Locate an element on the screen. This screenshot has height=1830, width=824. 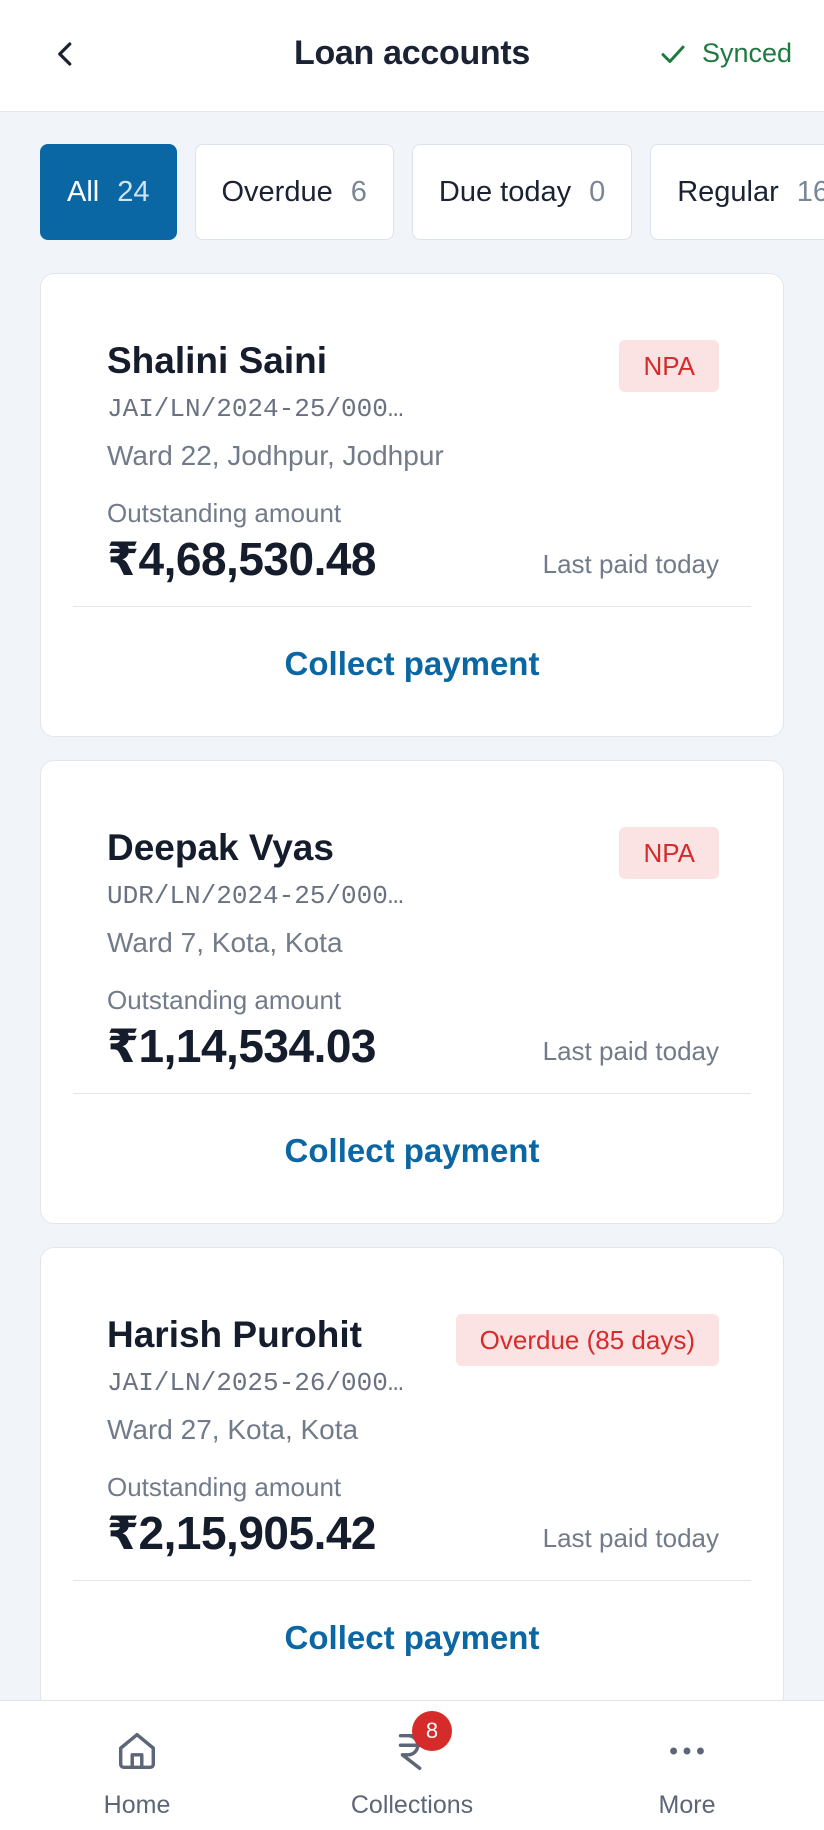
rupee-icon: 8 is located at coordinates (417, 1744).